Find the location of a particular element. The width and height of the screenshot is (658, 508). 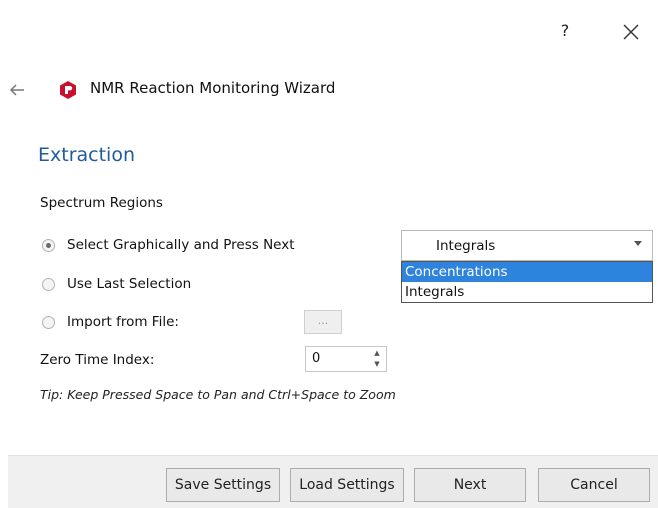

wizard-title: NMR Reaction Monitoring Wizard is located at coordinates (213, 88).